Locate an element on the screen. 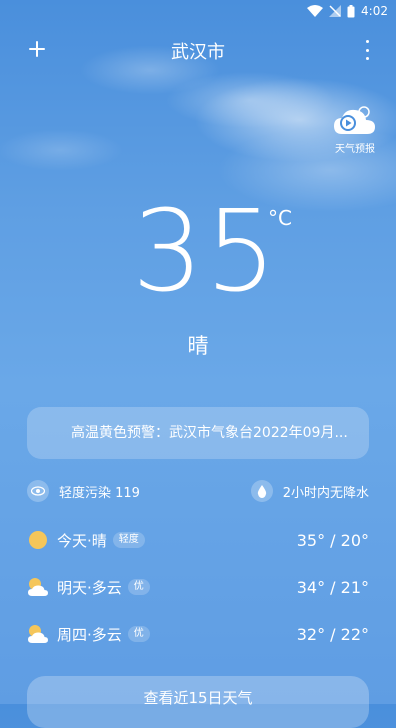 This screenshot has height=728, width=396. sun-icon is located at coordinates (38, 540).